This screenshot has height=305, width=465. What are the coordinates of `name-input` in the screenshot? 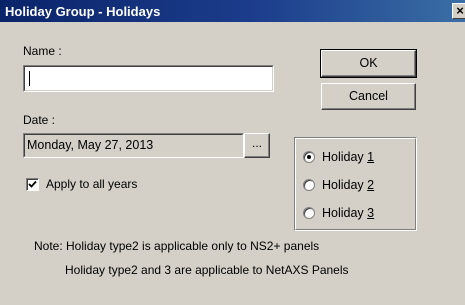 It's located at (147, 78).